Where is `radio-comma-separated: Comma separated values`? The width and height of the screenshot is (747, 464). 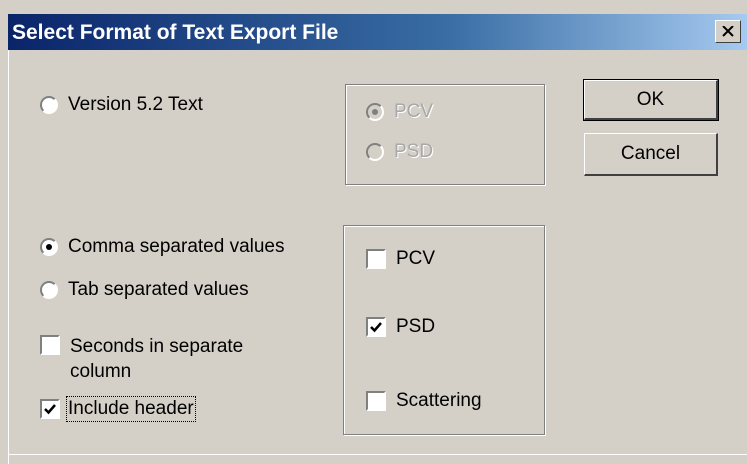 radio-comma-separated: Comma separated values is located at coordinates (162, 247).